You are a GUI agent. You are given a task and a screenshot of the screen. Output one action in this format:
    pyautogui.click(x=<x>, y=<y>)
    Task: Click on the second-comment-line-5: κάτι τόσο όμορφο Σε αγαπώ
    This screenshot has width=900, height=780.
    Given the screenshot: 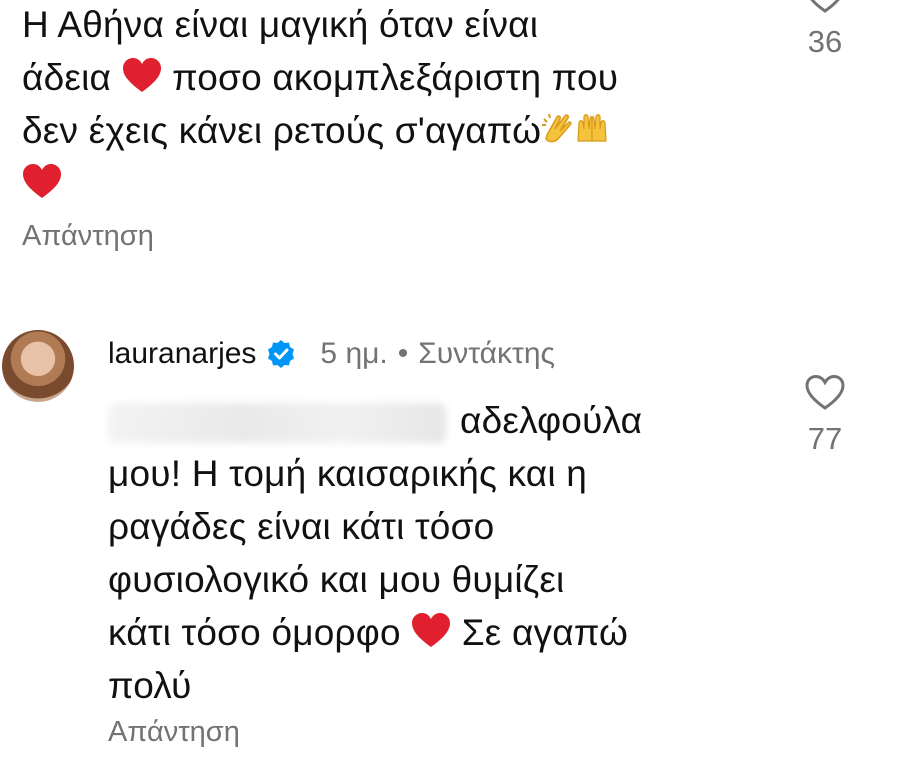 What is the action you would take?
    pyautogui.click(x=375, y=632)
    